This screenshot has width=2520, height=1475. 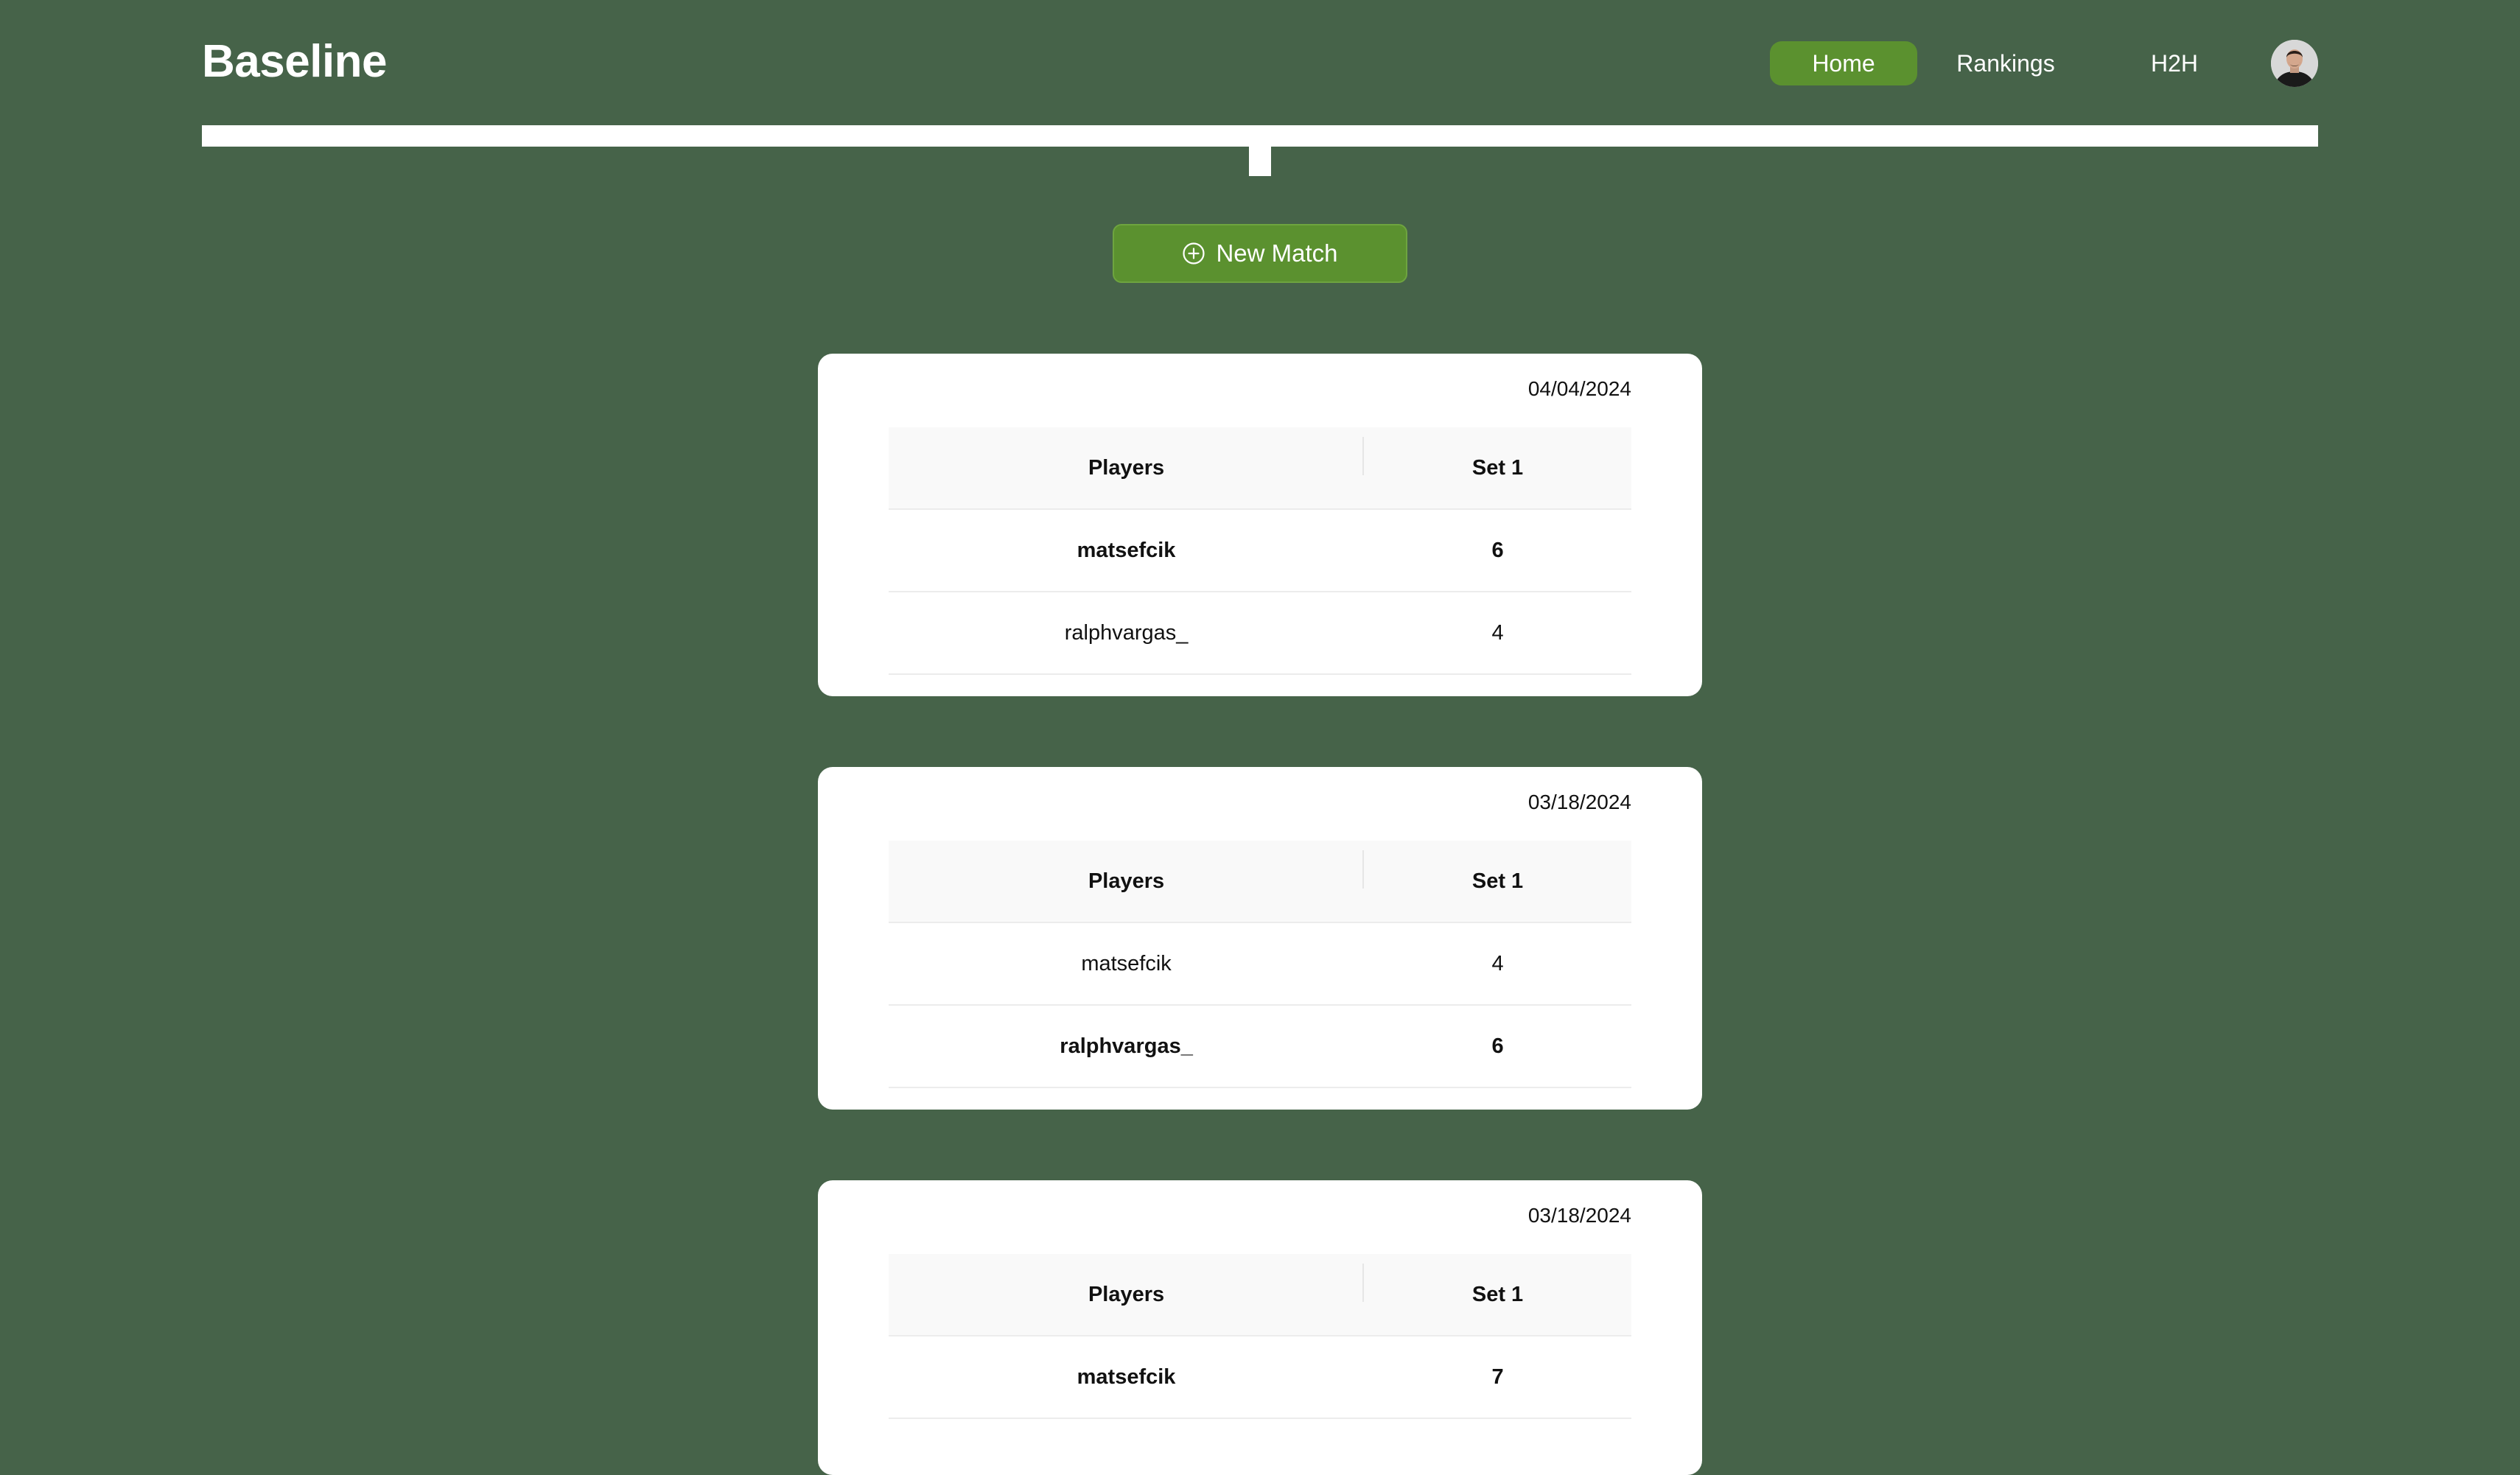 What do you see at coordinates (1579, 388) in the screenshot?
I see `match-date: 04/04/2024` at bounding box center [1579, 388].